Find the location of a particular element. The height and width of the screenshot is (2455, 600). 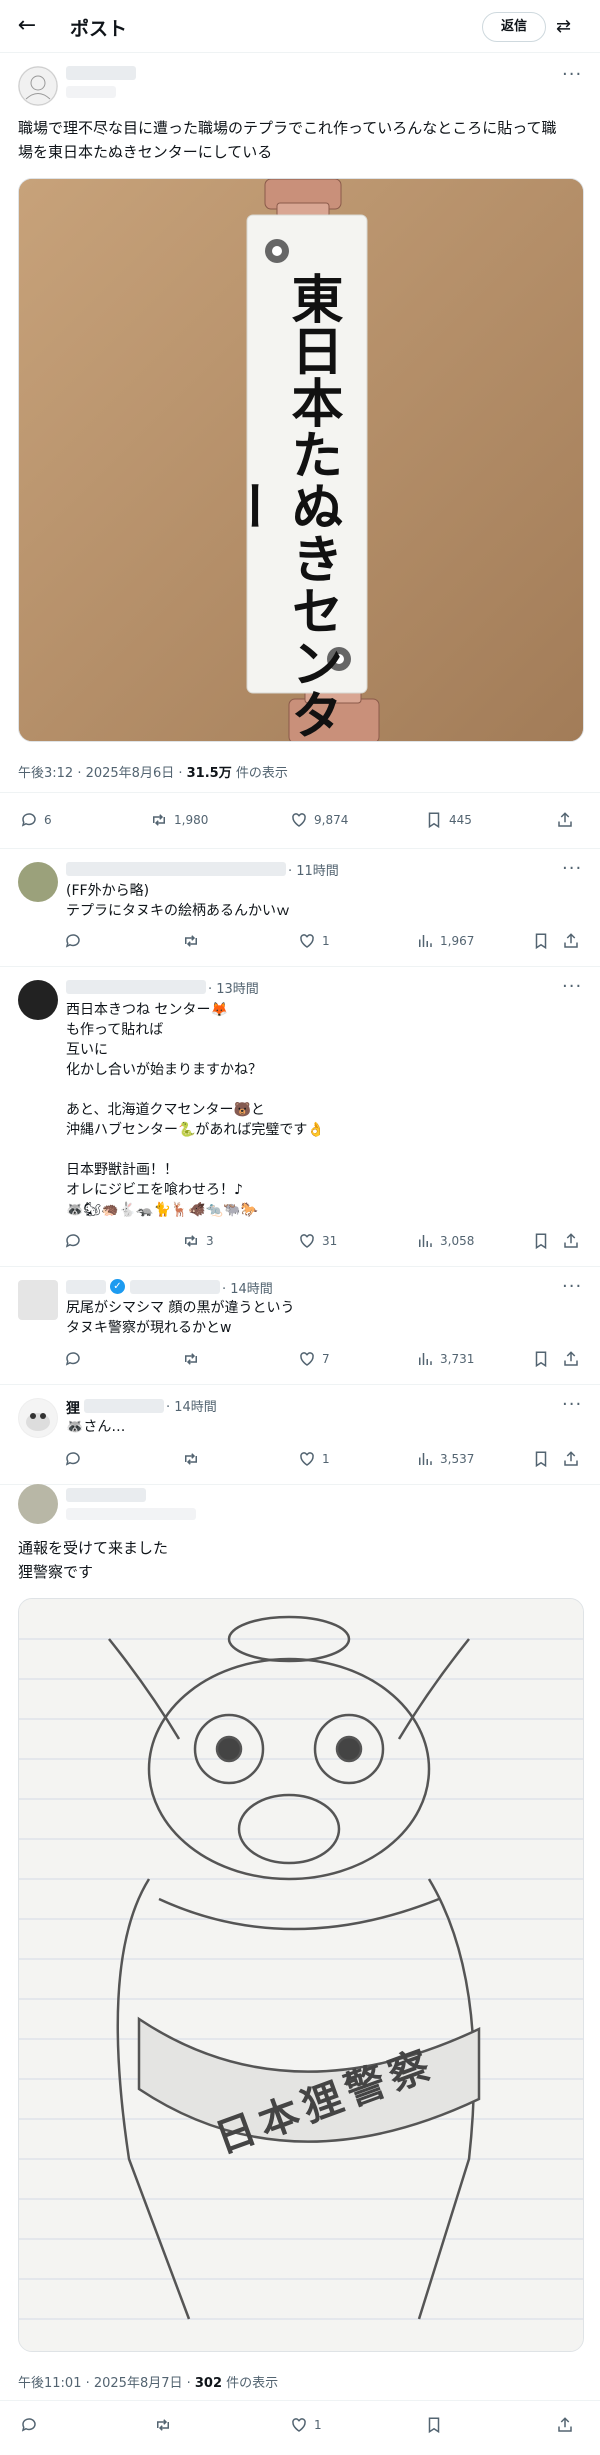

views-action: 3,537 is located at coordinates (445, 1459).